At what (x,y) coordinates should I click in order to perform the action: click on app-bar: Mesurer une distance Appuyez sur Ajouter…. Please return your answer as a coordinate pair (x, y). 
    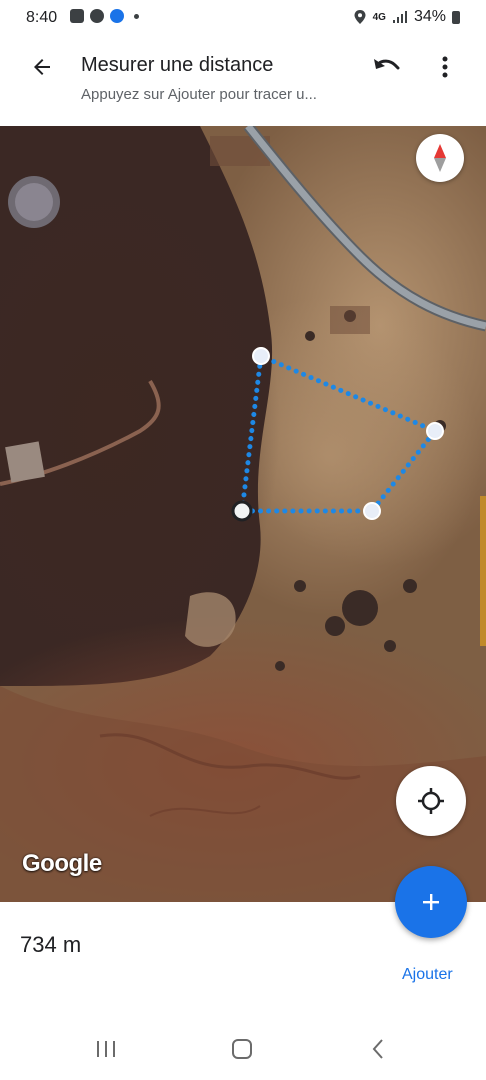
    Looking at the image, I should click on (243, 81).